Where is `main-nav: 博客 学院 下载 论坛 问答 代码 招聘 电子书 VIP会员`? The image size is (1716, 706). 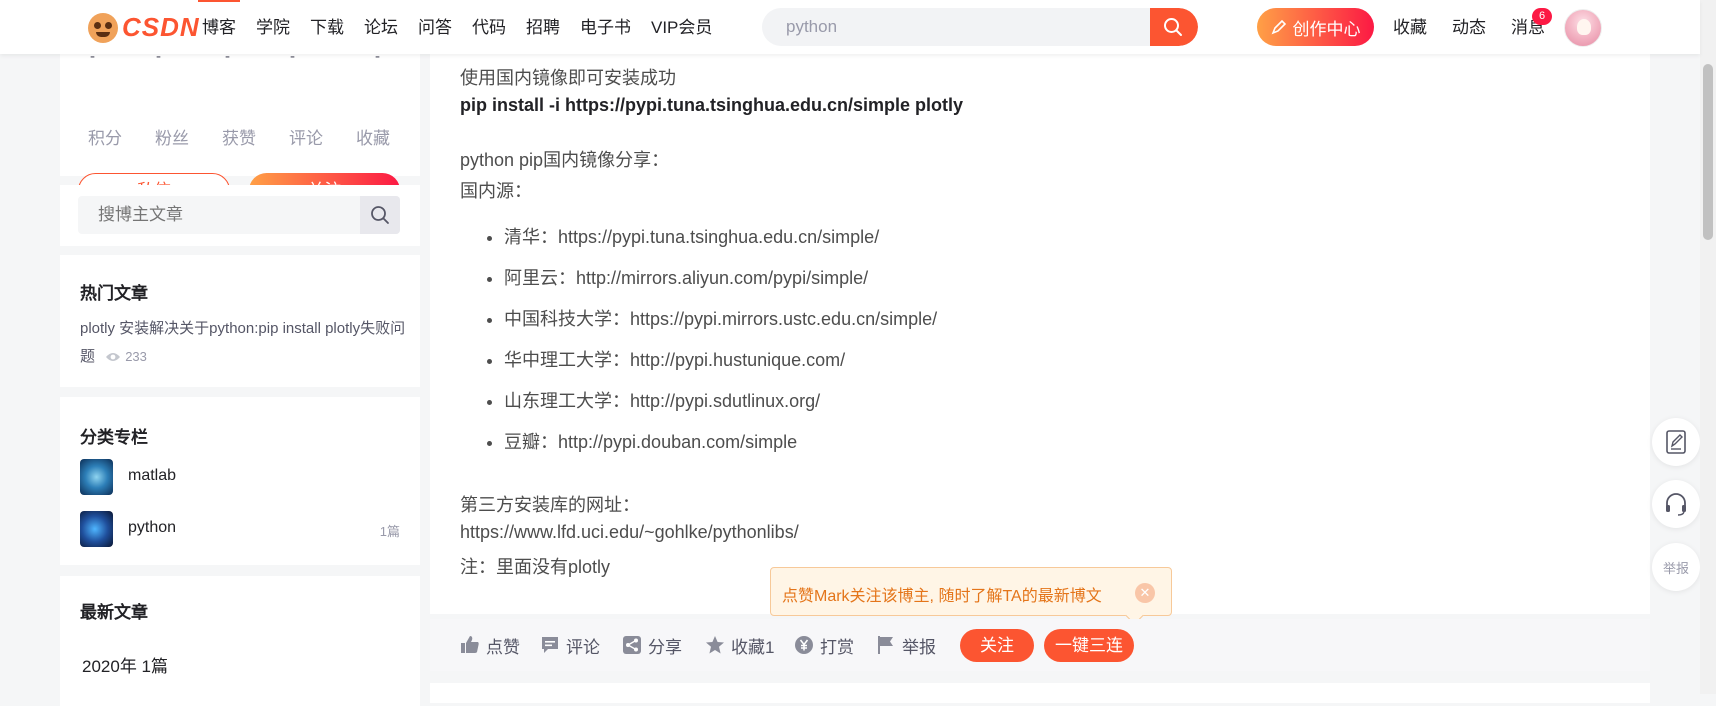 main-nav: 博客 学院 下载 论坛 问答 代码 招聘 电子书 VIP会员 is located at coordinates (457, 27).